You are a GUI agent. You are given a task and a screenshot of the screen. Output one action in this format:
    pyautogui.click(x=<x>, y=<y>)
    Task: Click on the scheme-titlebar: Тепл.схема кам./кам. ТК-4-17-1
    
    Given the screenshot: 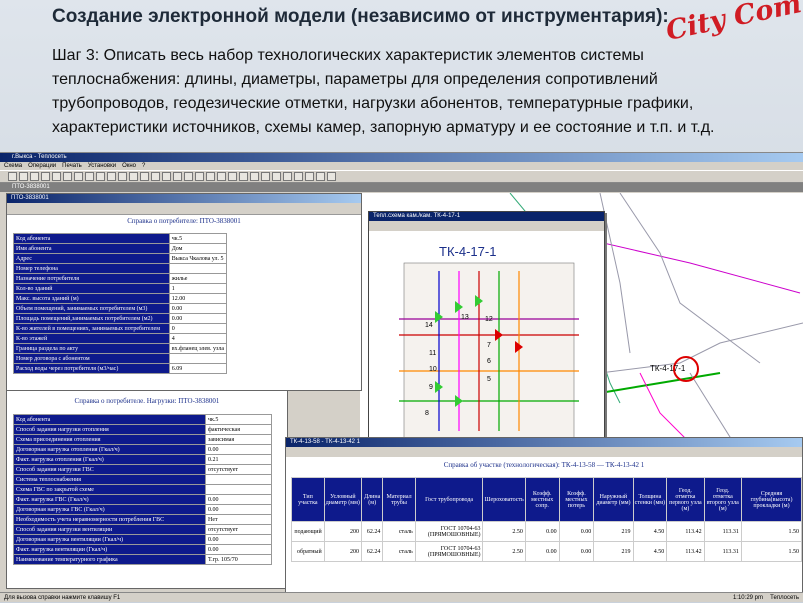 What is the action you would take?
    pyautogui.click(x=486, y=216)
    